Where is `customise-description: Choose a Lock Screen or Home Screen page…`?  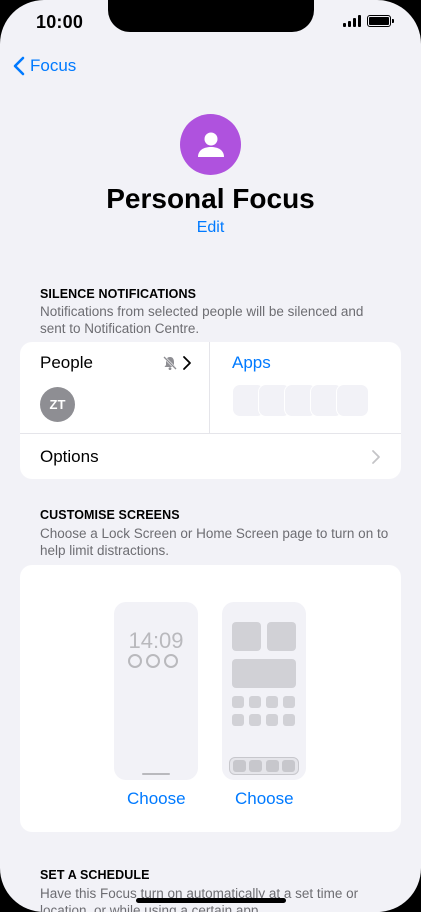
customise-description: Choose a Lock Screen or Home Screen page… is located at coordinates (214, 542).